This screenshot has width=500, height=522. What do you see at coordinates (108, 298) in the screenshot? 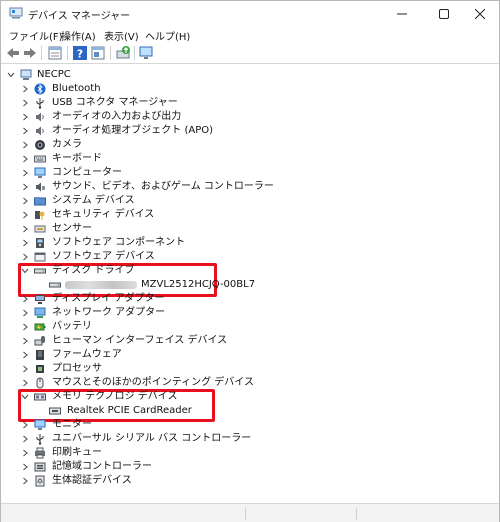
I see `tree-item-label: ディスプレイ アダプター` at bounding box center [108, 298].